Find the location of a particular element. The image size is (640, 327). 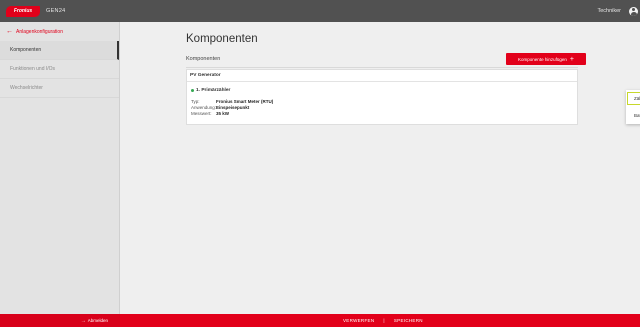

add-component-button: Komponente hinzufügen + is located at coordinates (546, 59).